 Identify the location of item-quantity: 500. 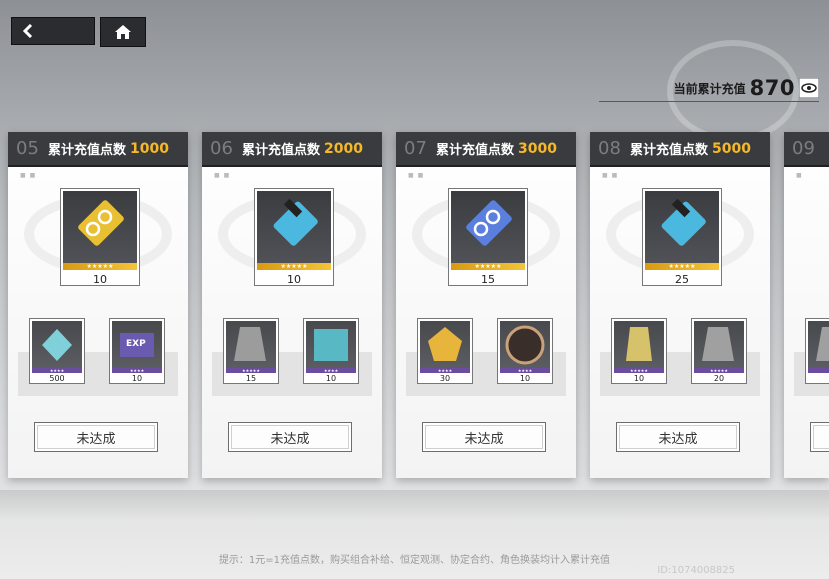
(57, 378).